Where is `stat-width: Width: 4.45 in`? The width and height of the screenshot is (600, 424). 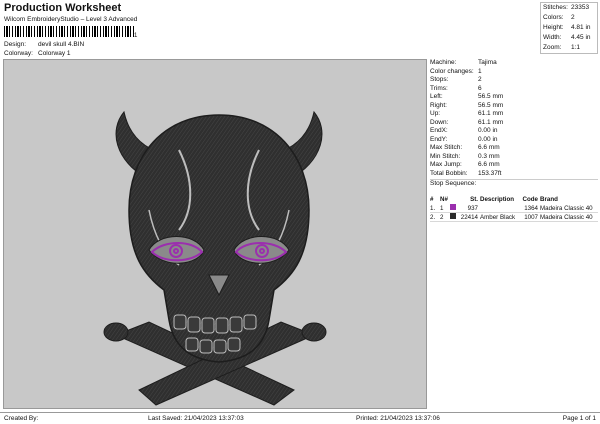 stat-width: Width: 4.45 in is located at coordinates (567, 37).